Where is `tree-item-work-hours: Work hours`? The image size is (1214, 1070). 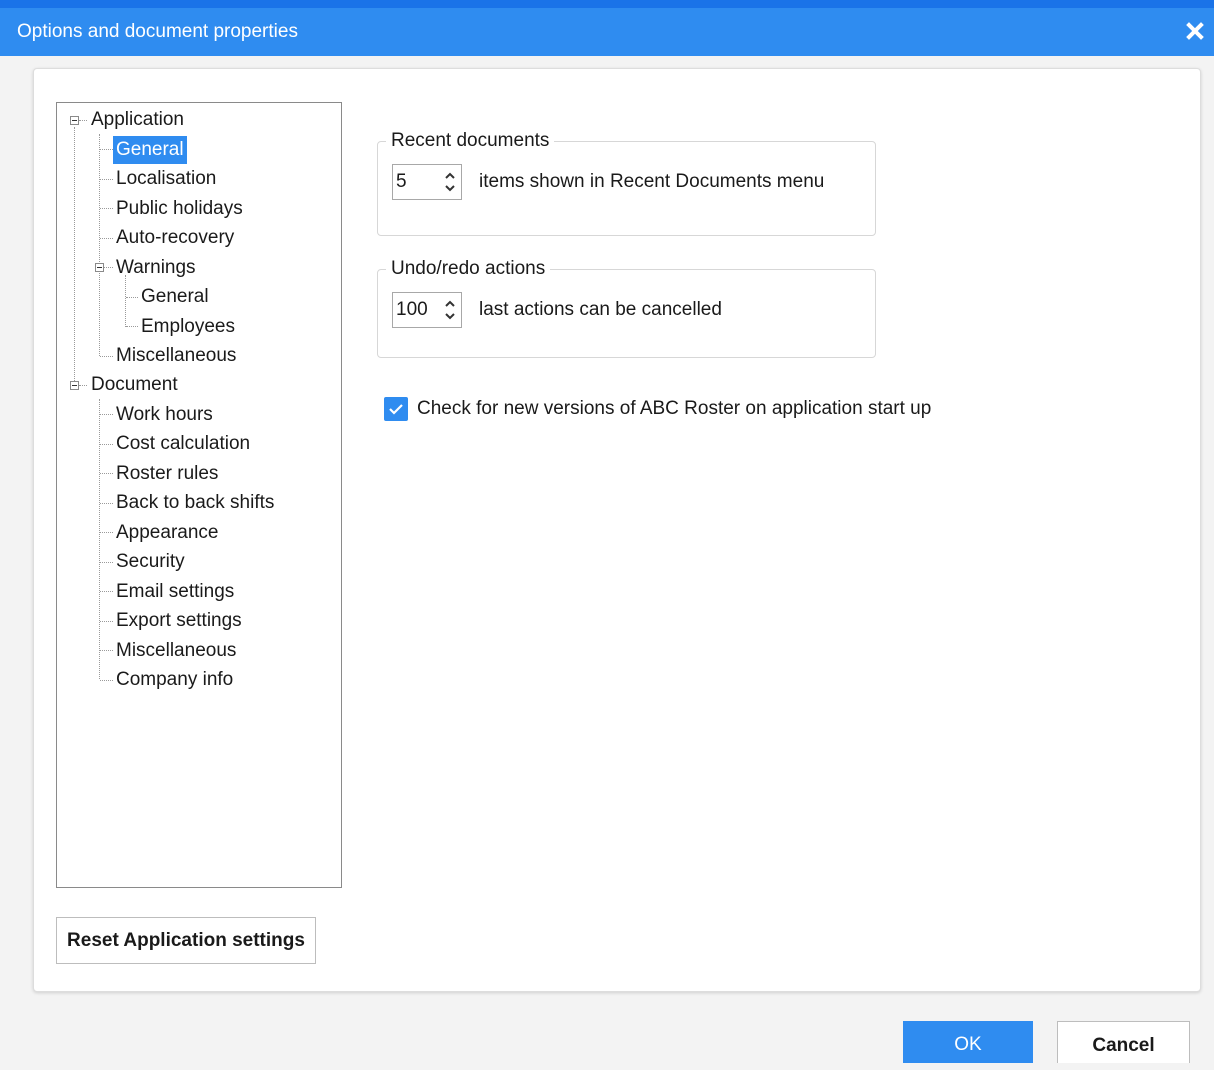
tree-item-work-hours: Work hours is located at coordinates (164, 415).